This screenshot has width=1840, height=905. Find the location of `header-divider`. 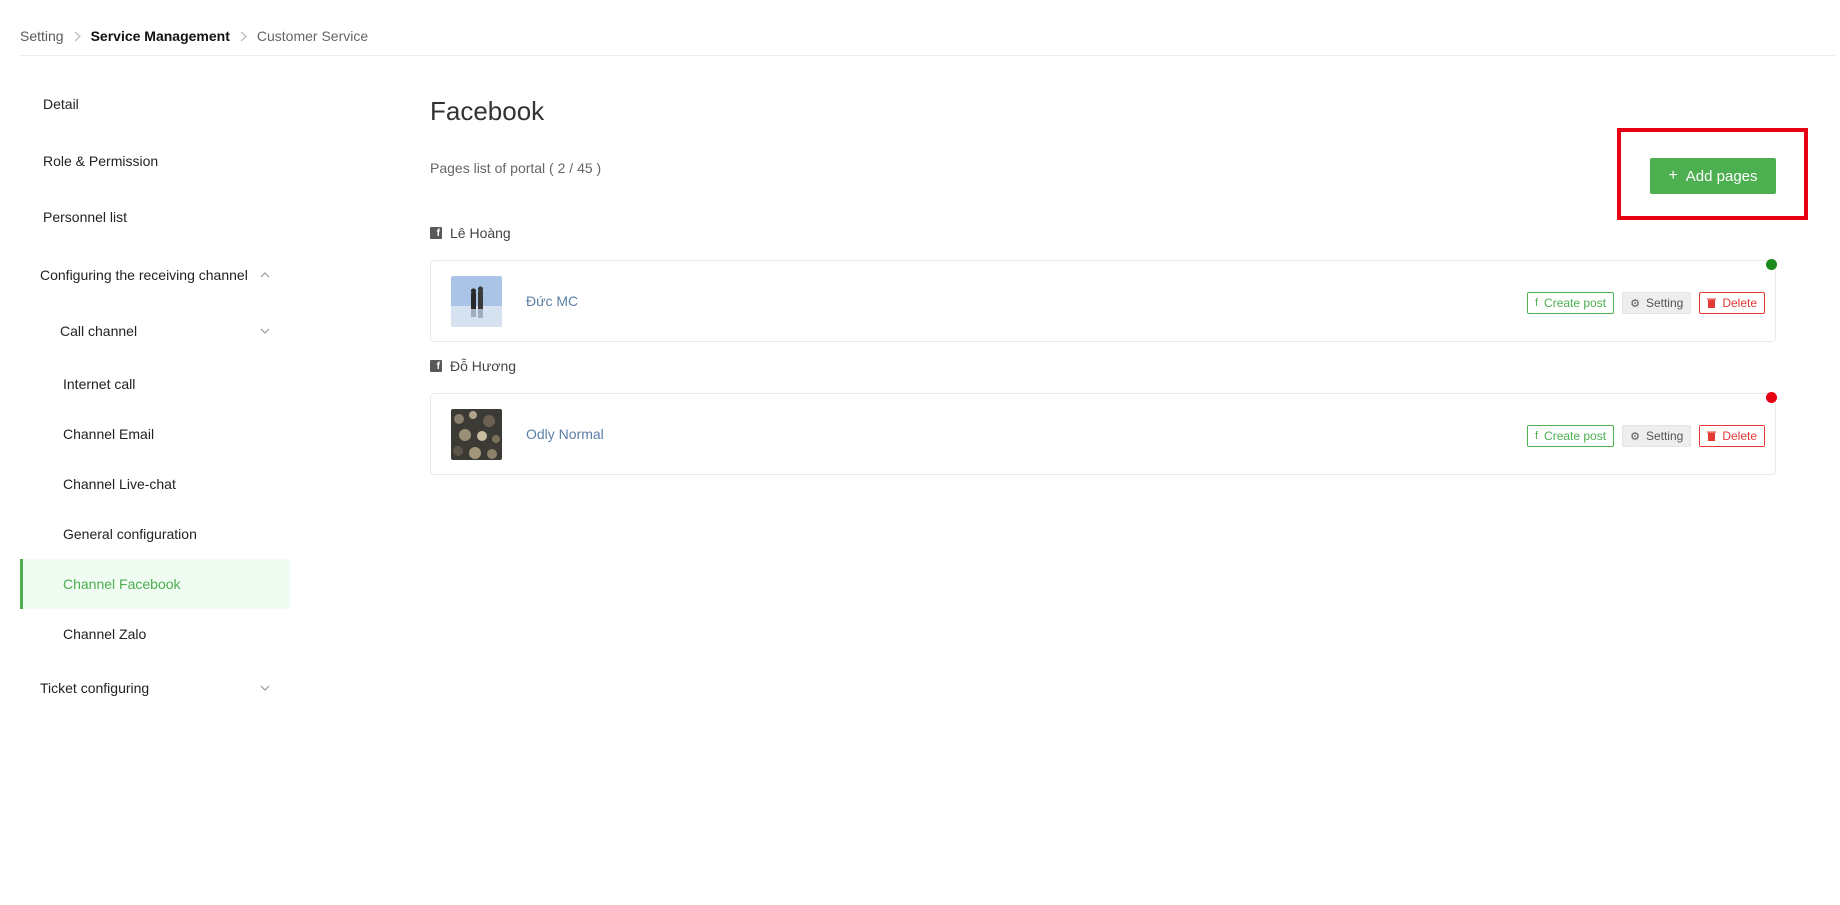

header-divider is located at coordinates (927, 55).